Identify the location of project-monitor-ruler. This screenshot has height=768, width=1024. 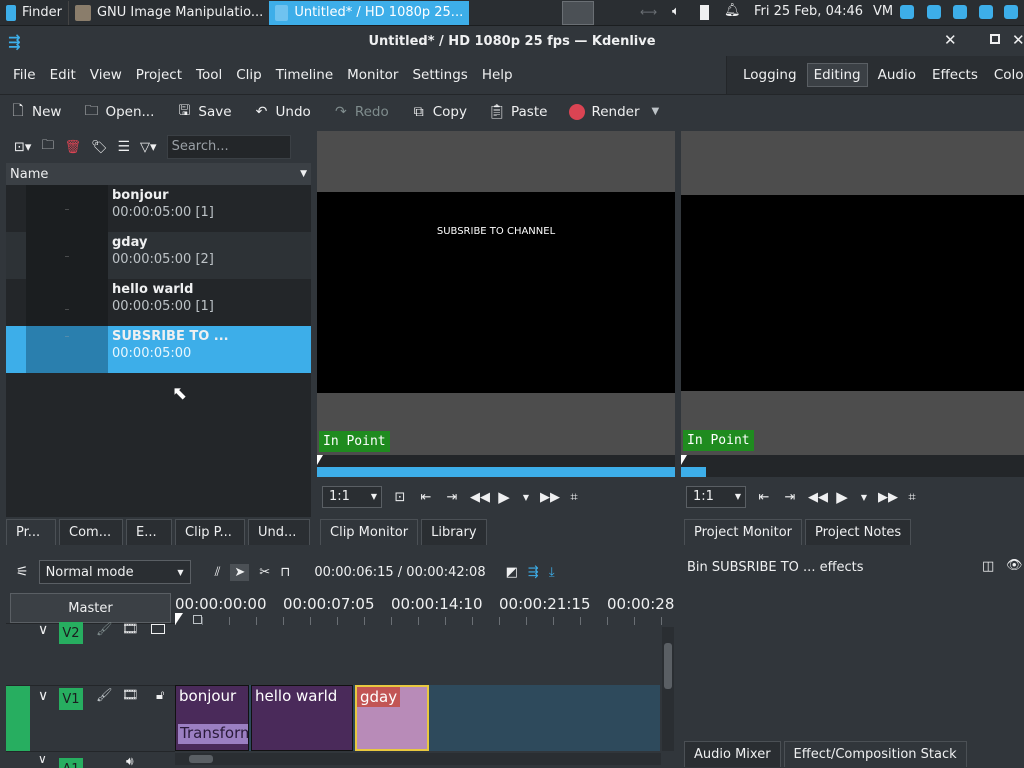
(852, 466).